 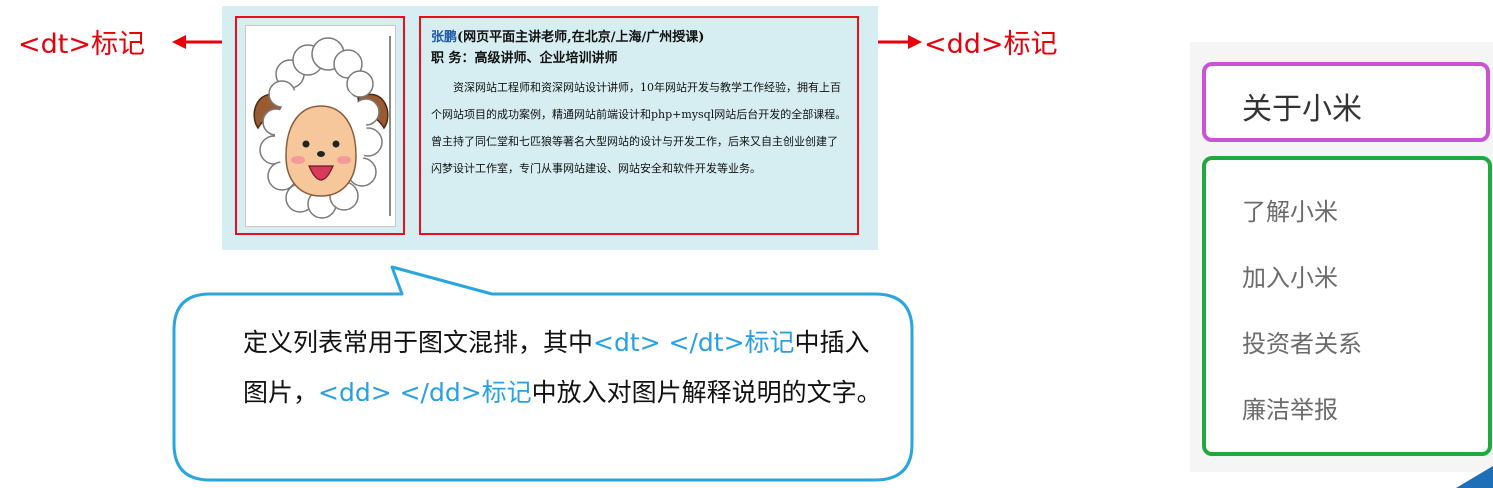 What do you see at coordinates (1474, 477) in the screenshot?
I see `corner-triangle-icon` at bounding box center [1474, 477].